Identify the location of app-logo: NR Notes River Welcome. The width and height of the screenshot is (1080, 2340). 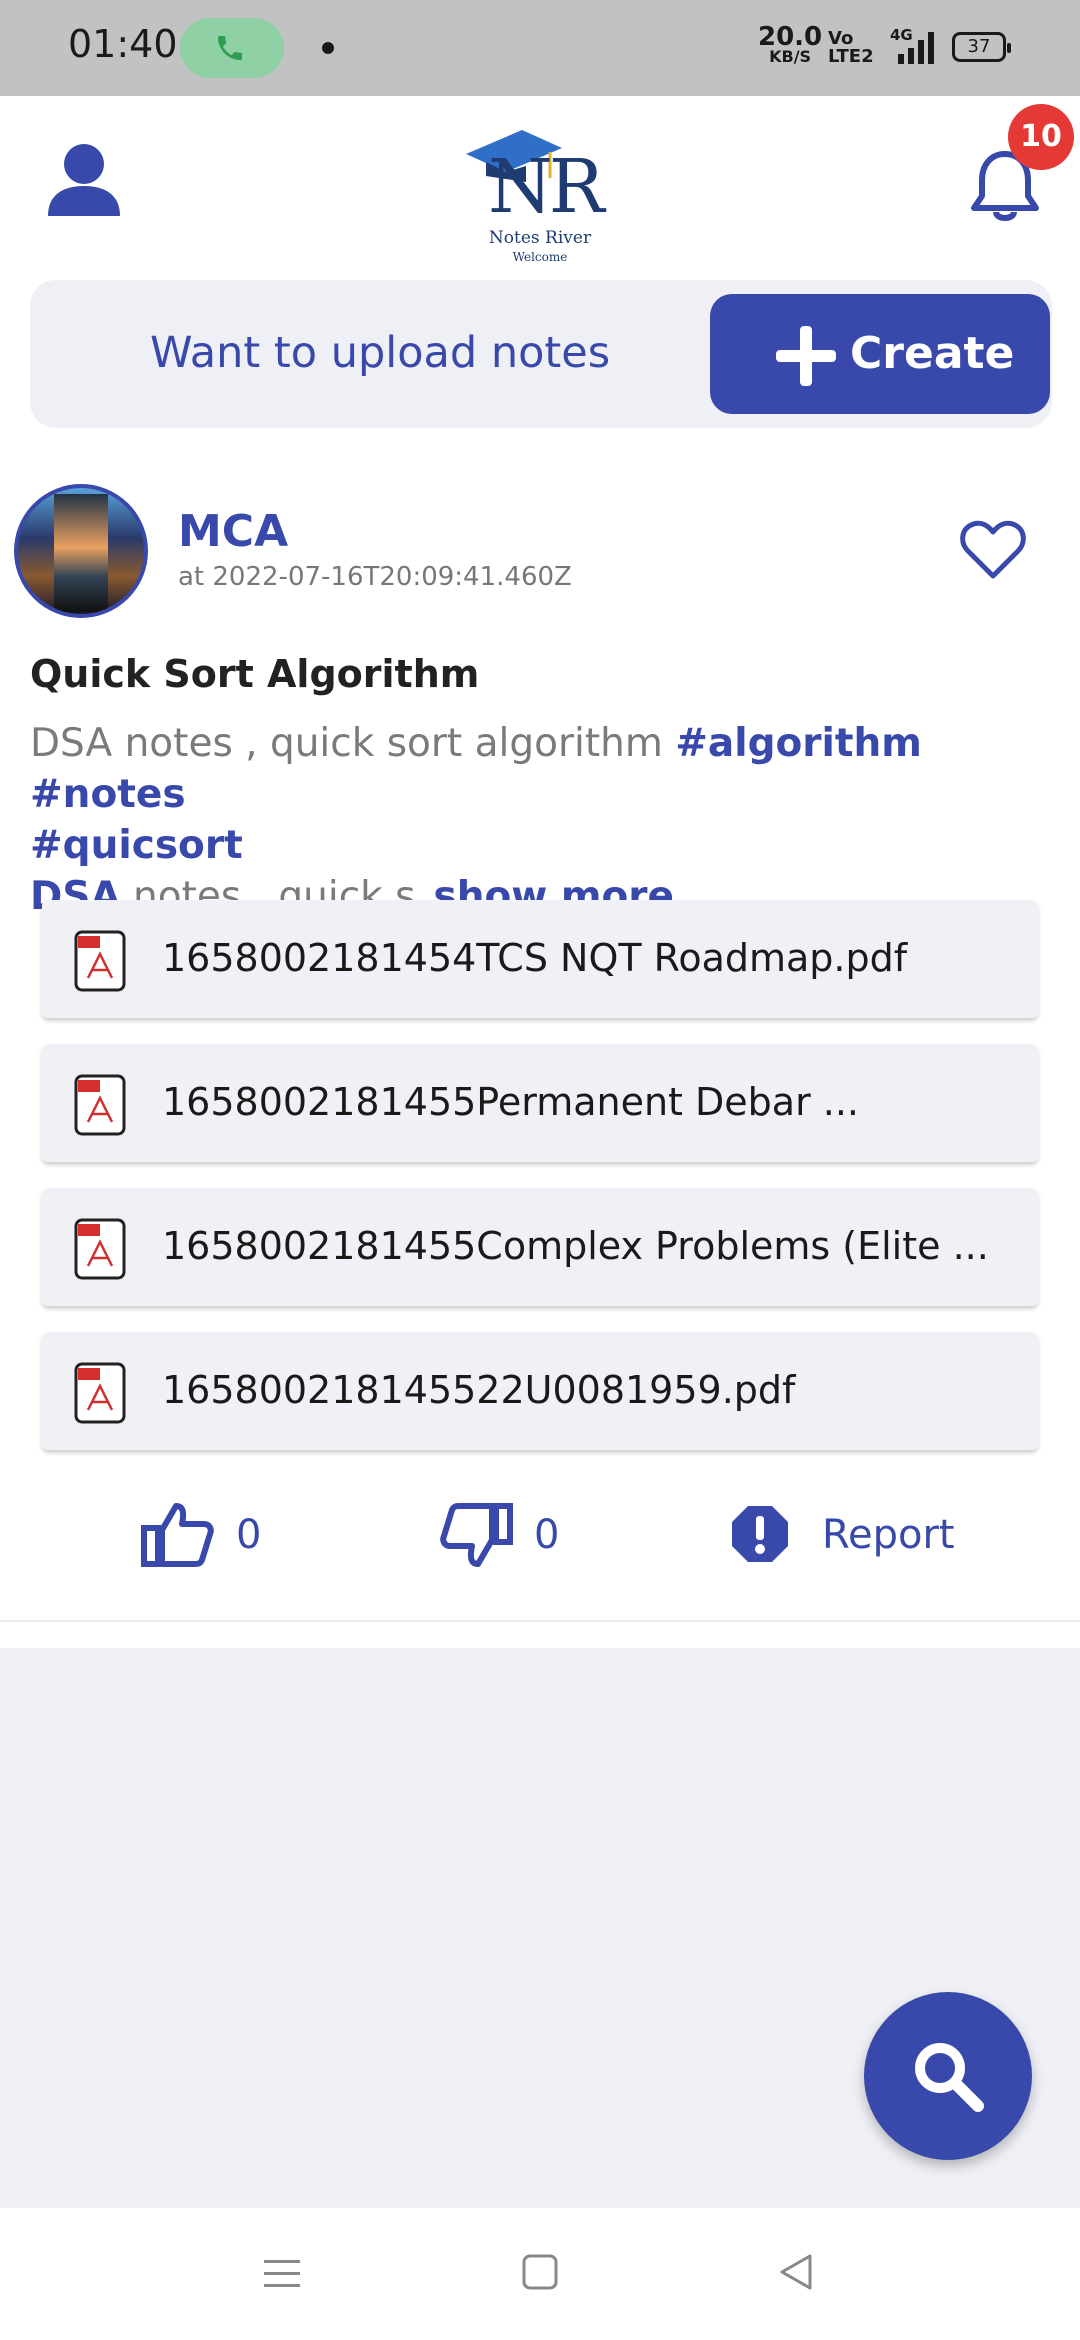
(540, 190).